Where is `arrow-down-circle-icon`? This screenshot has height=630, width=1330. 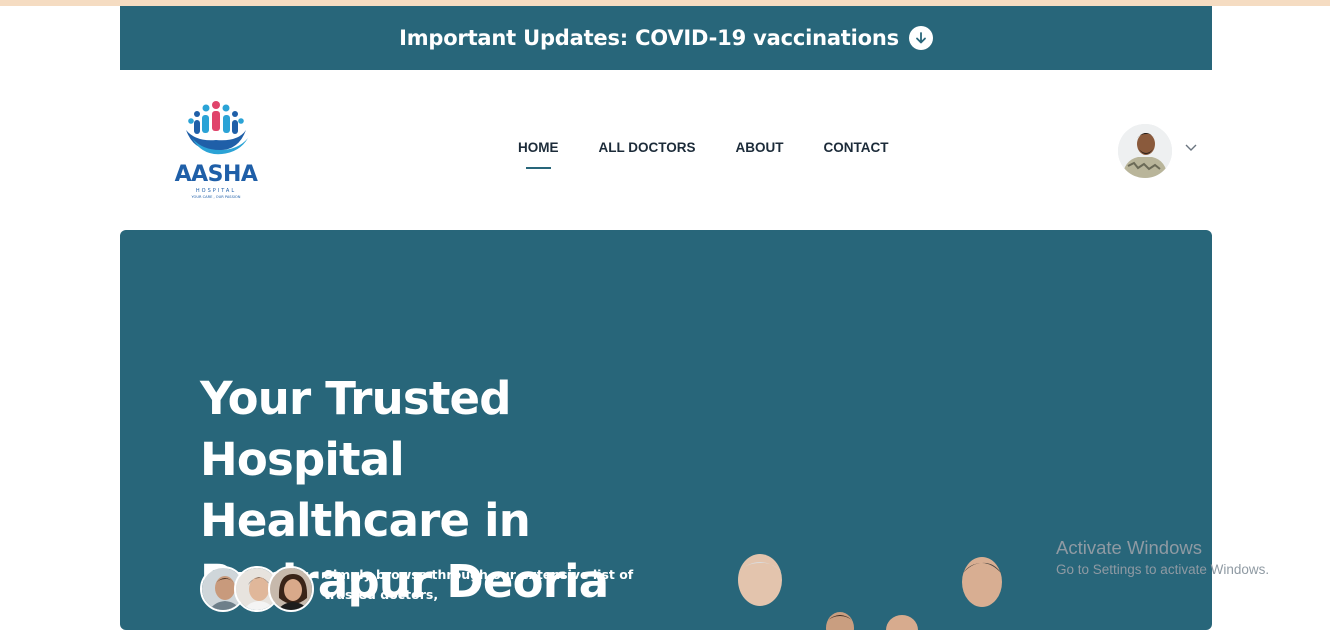
arrow-down-circle-icon is located at coordinates (920, 38).